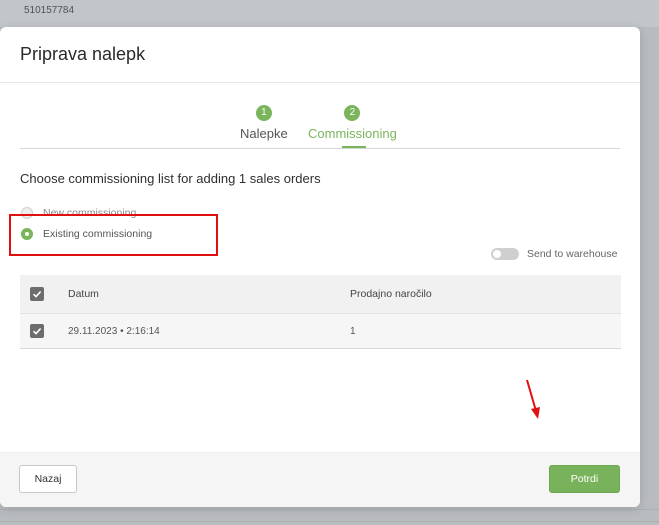  I want to click on step-labels: 1 Nalepke, so click(264, 123).